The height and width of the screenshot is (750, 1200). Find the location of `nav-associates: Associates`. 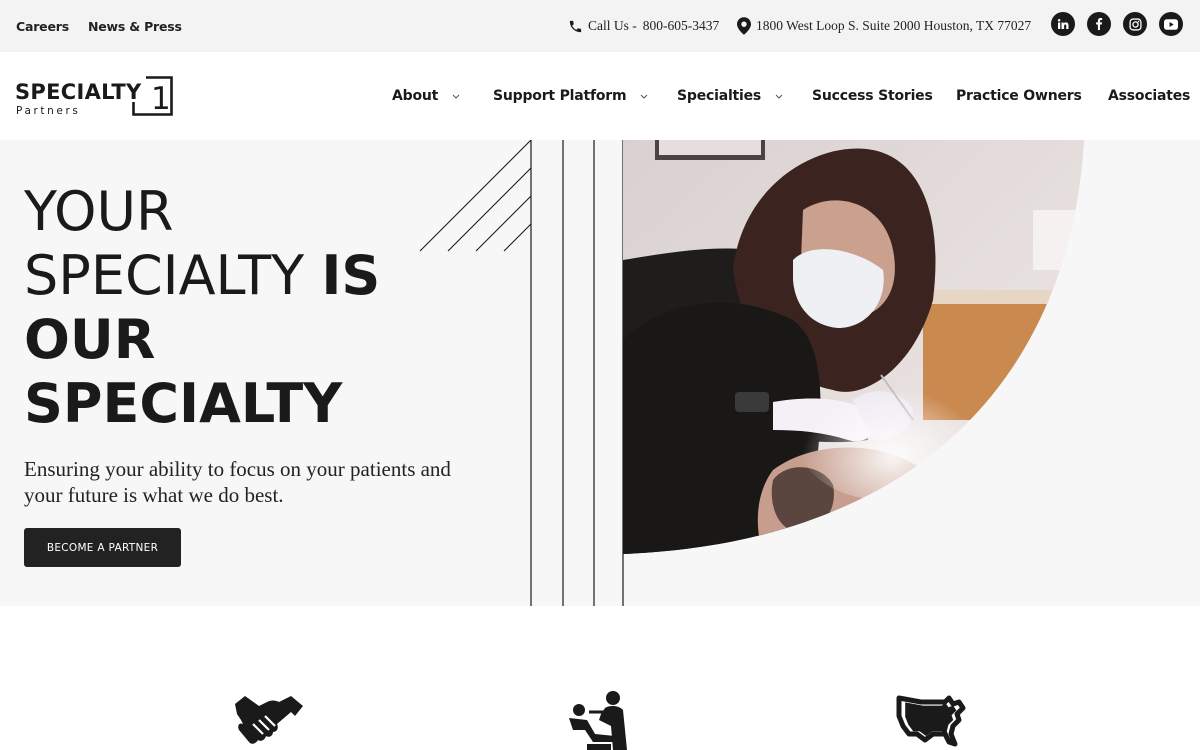

nav-associates: Associates is located at coordinates (1149, 96).